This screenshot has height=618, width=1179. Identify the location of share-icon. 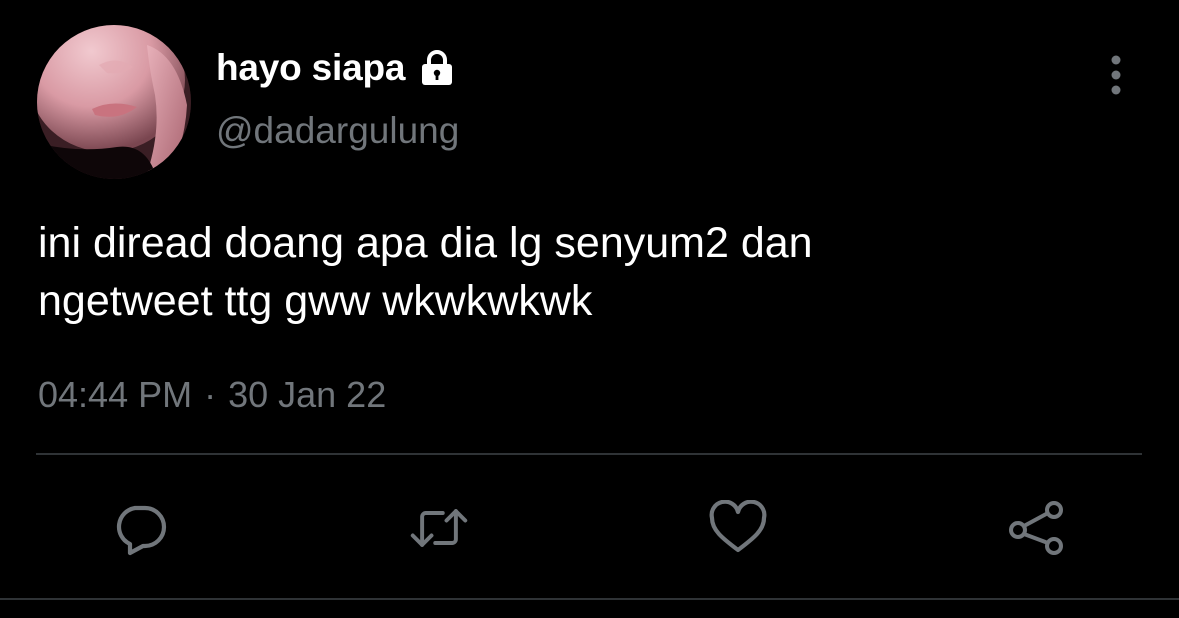
(1036, 528).